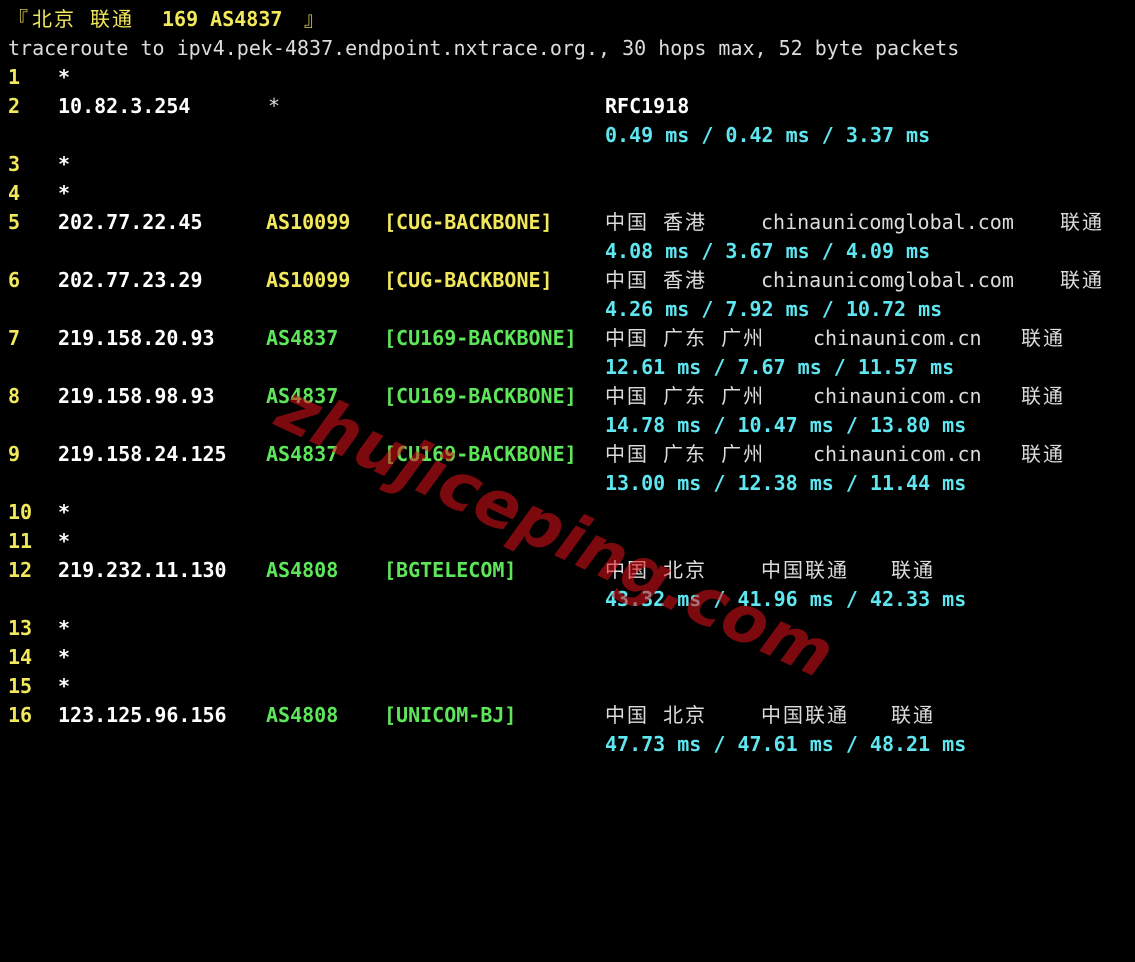  Describe the element at coordinates (136, 338) in the screenshot. I see `hop-ip: 219.158.20.93` at that location.